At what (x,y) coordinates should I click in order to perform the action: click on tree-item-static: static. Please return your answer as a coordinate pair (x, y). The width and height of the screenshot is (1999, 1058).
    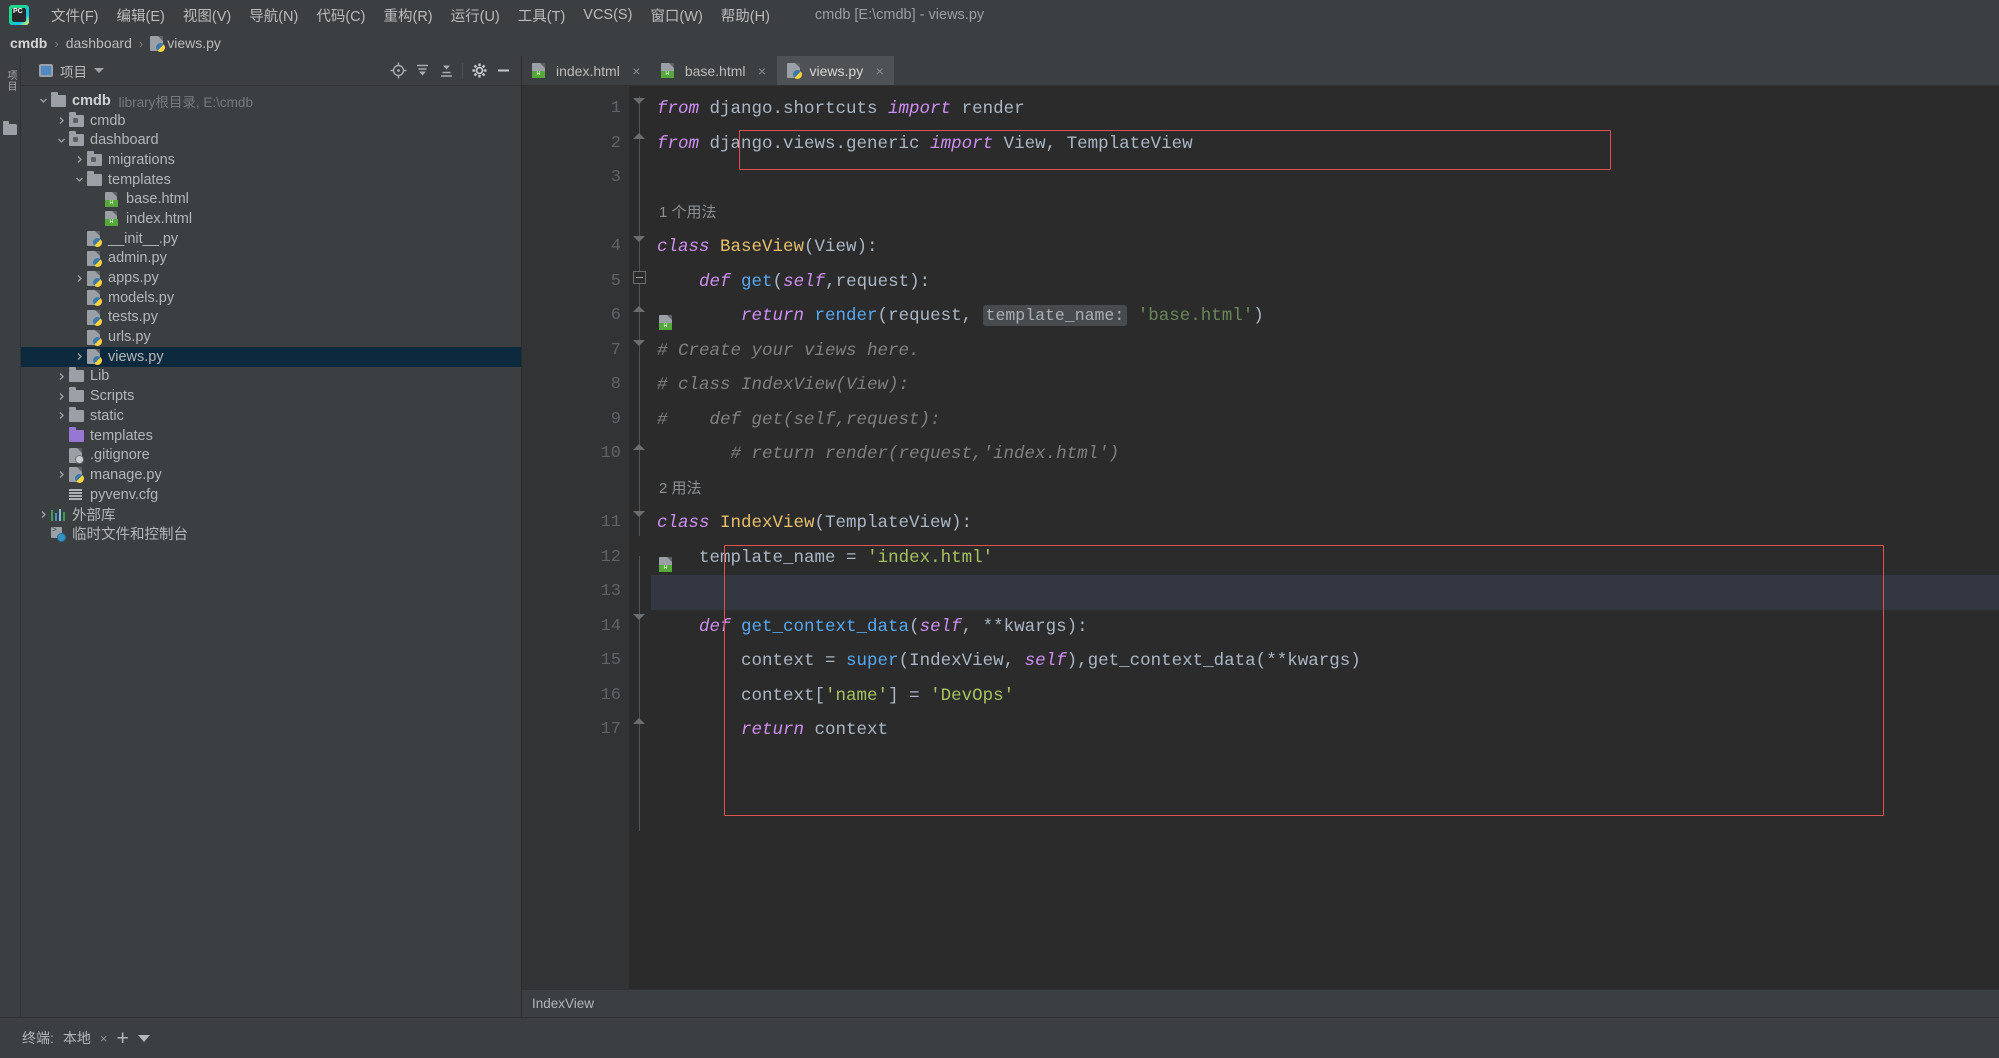
    Looking at the image, I should click on (271, 416).